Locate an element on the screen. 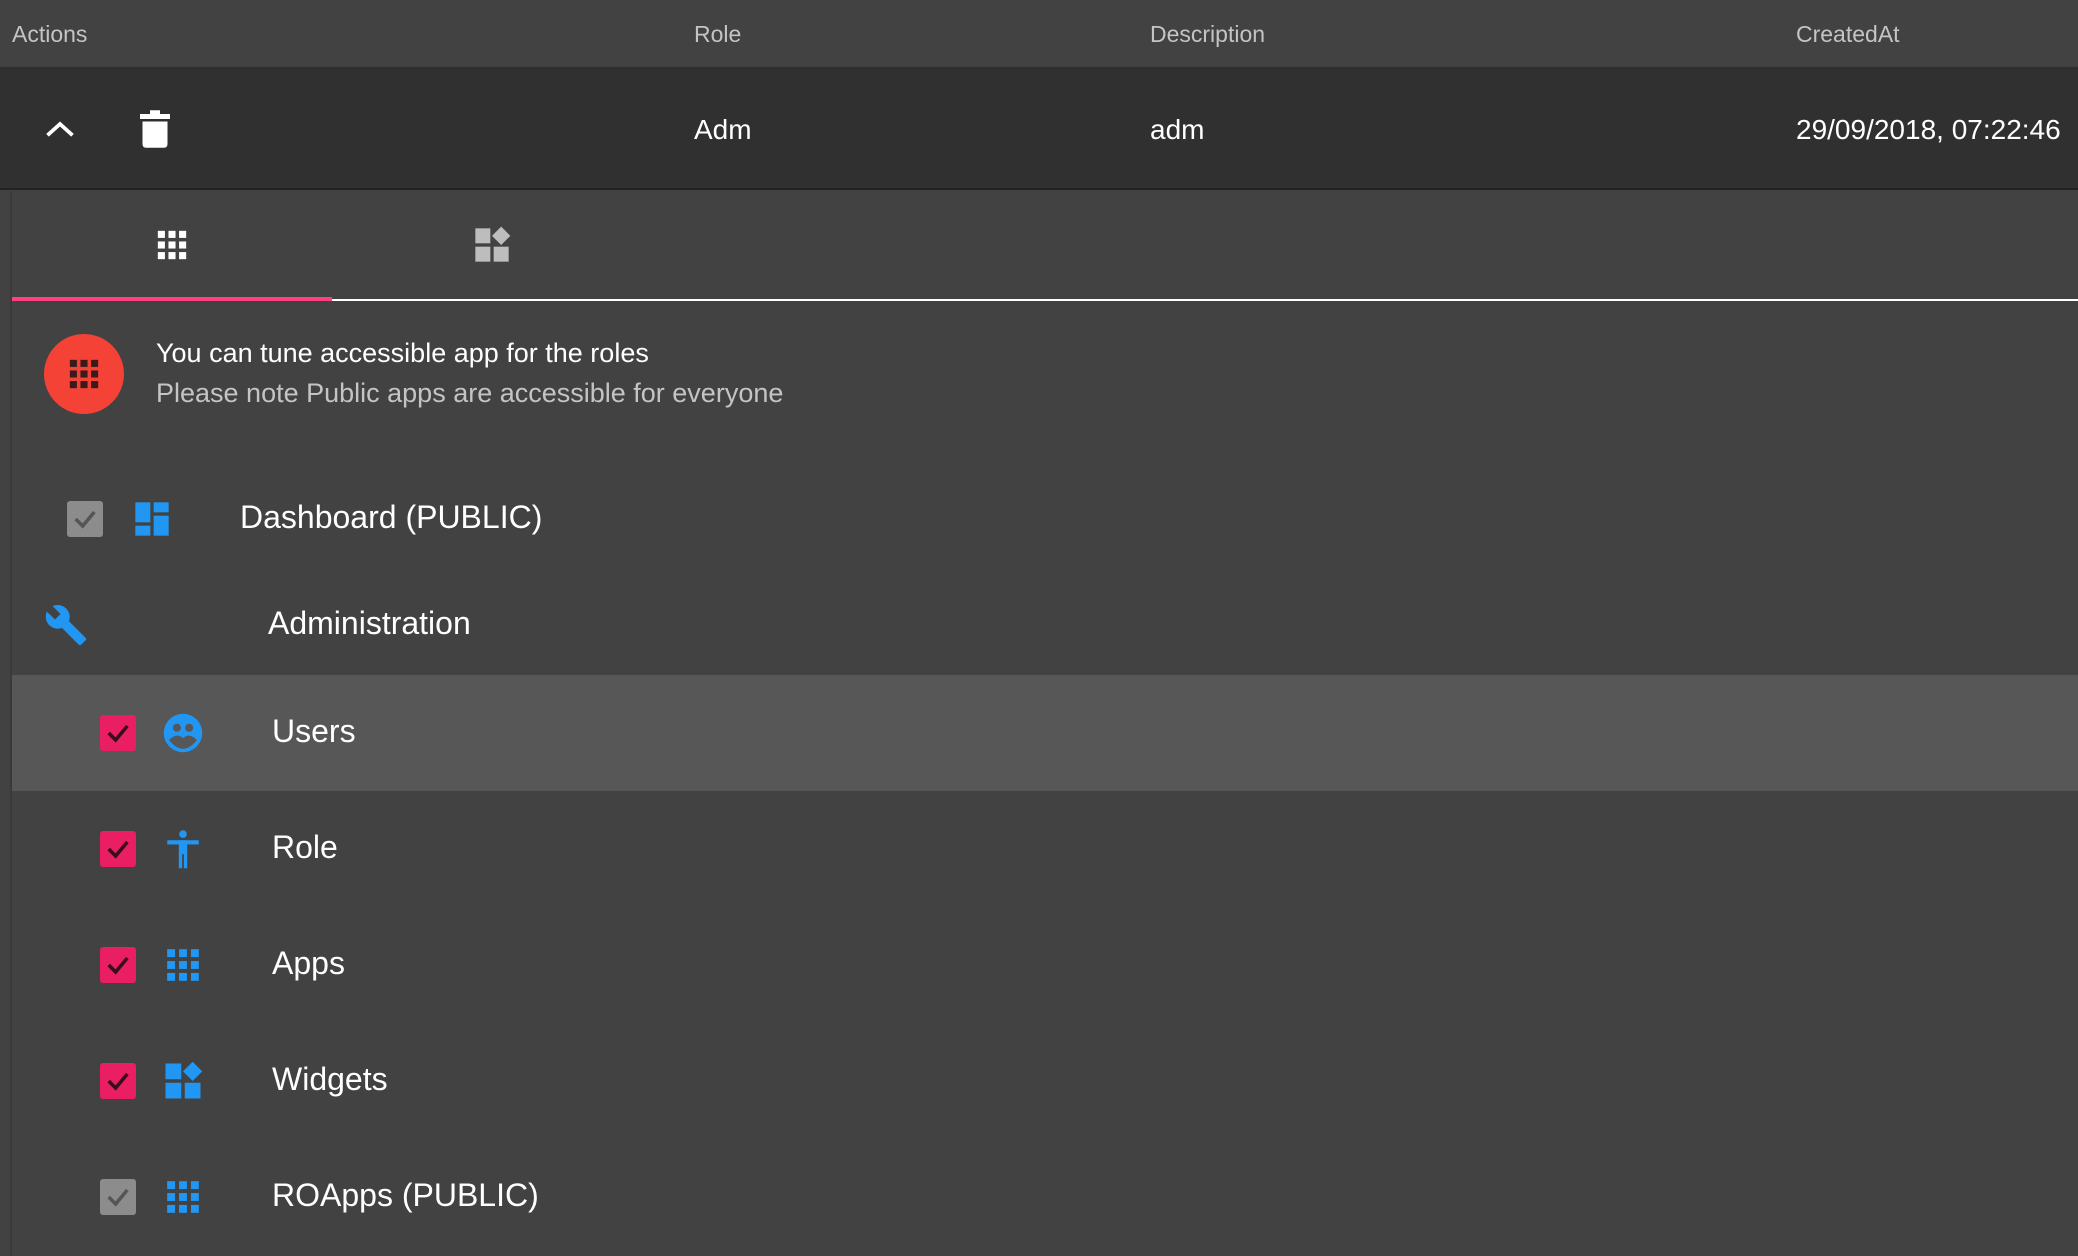  description-cell: adm is located at coordinates (1177, 129).